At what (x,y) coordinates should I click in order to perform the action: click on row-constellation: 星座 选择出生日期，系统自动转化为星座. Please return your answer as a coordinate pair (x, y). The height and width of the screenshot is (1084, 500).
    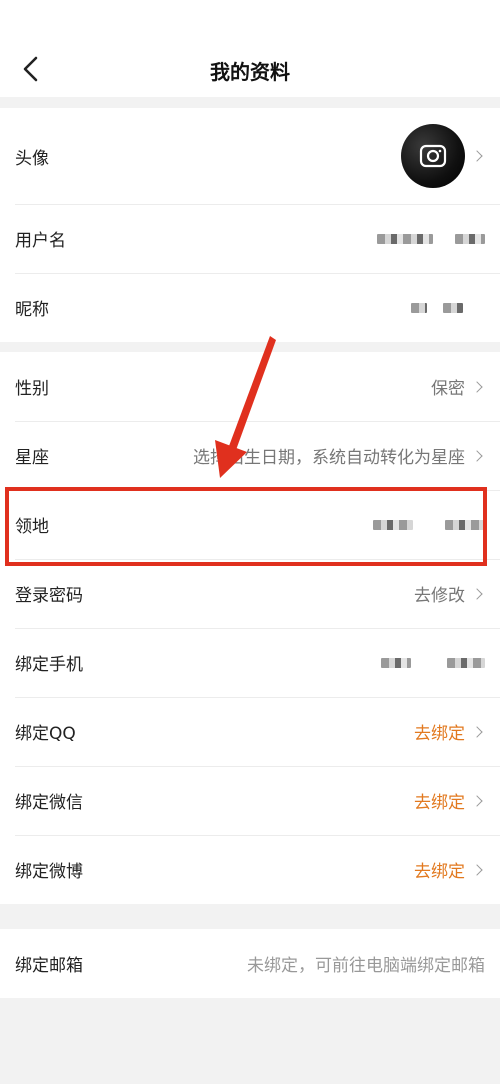
    Looking at the image, I should click on (250, 455).